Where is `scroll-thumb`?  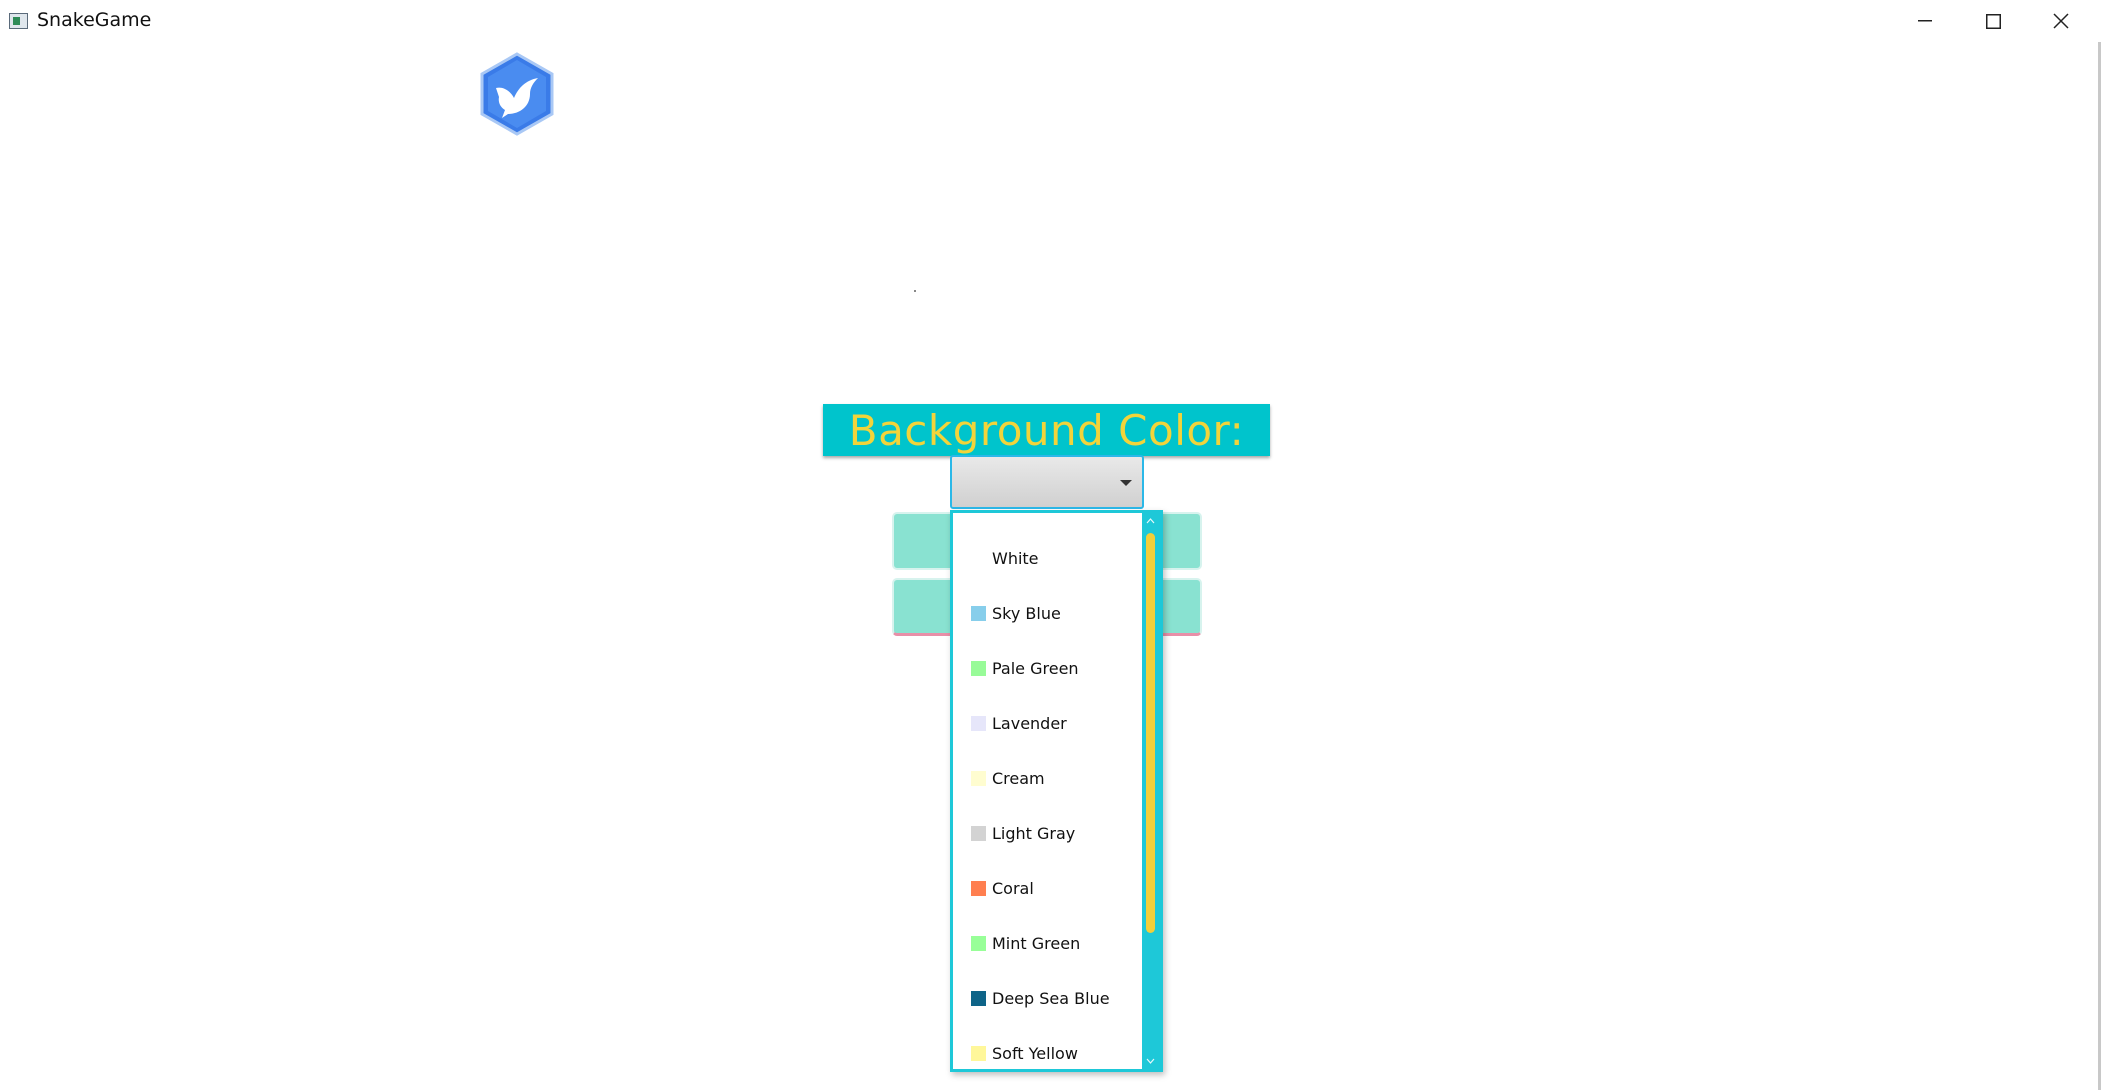
scroll-thumb is located at coordinates (1150, 733).